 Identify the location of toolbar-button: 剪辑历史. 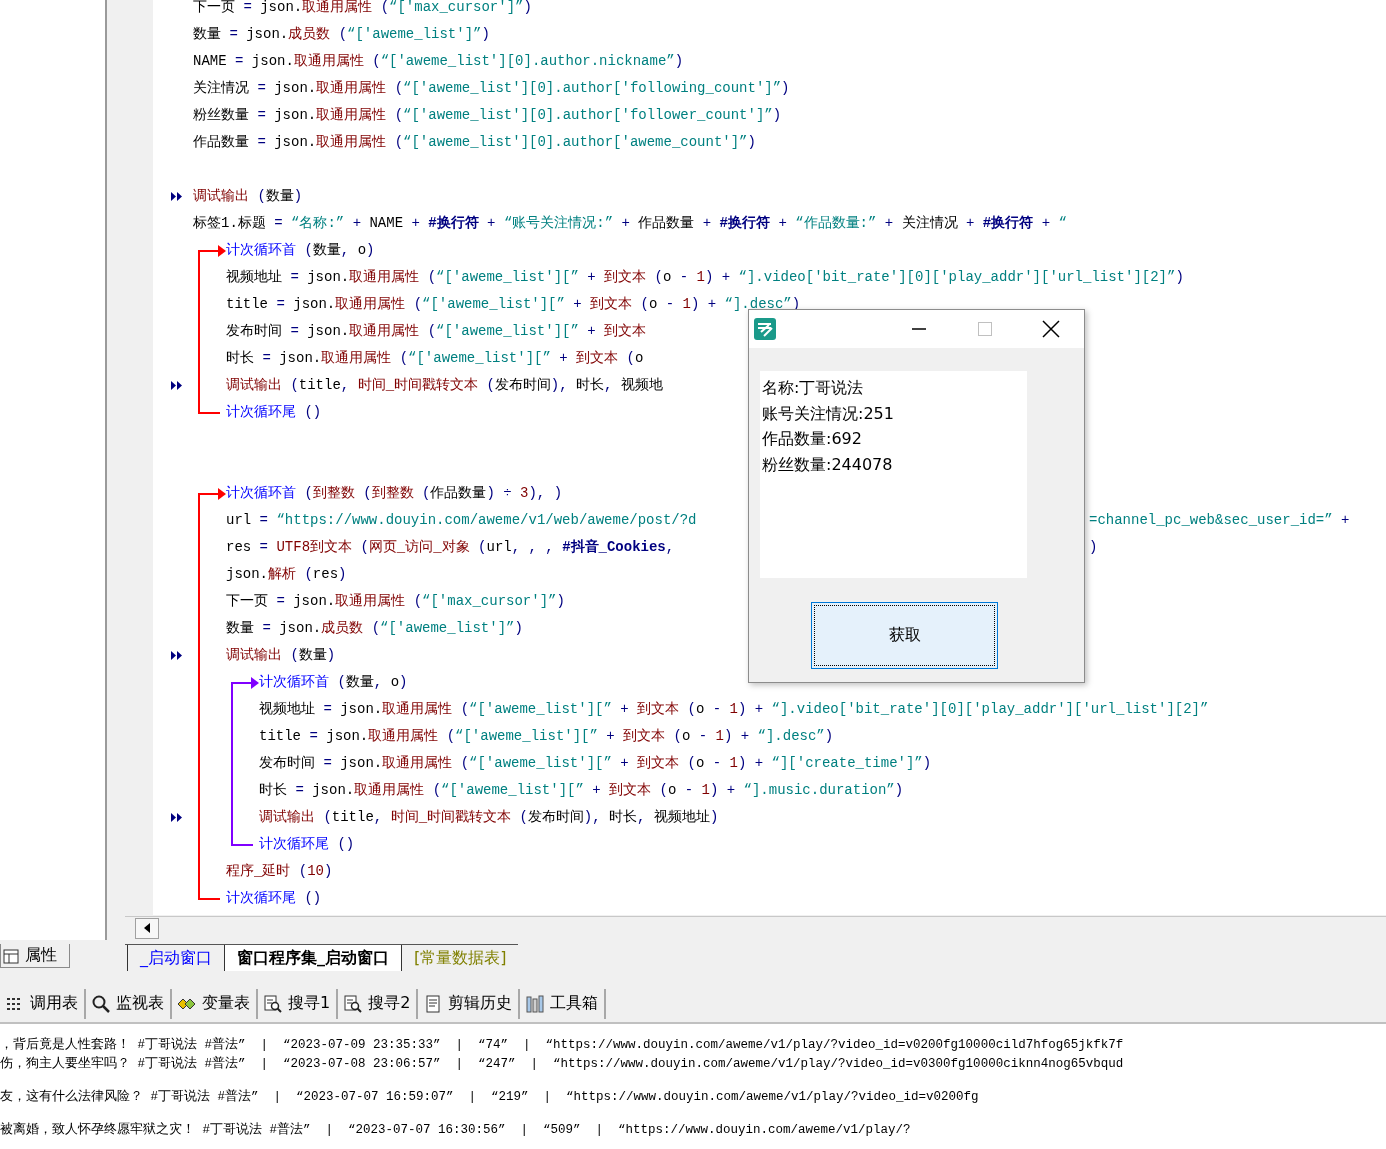
(469, 1003).